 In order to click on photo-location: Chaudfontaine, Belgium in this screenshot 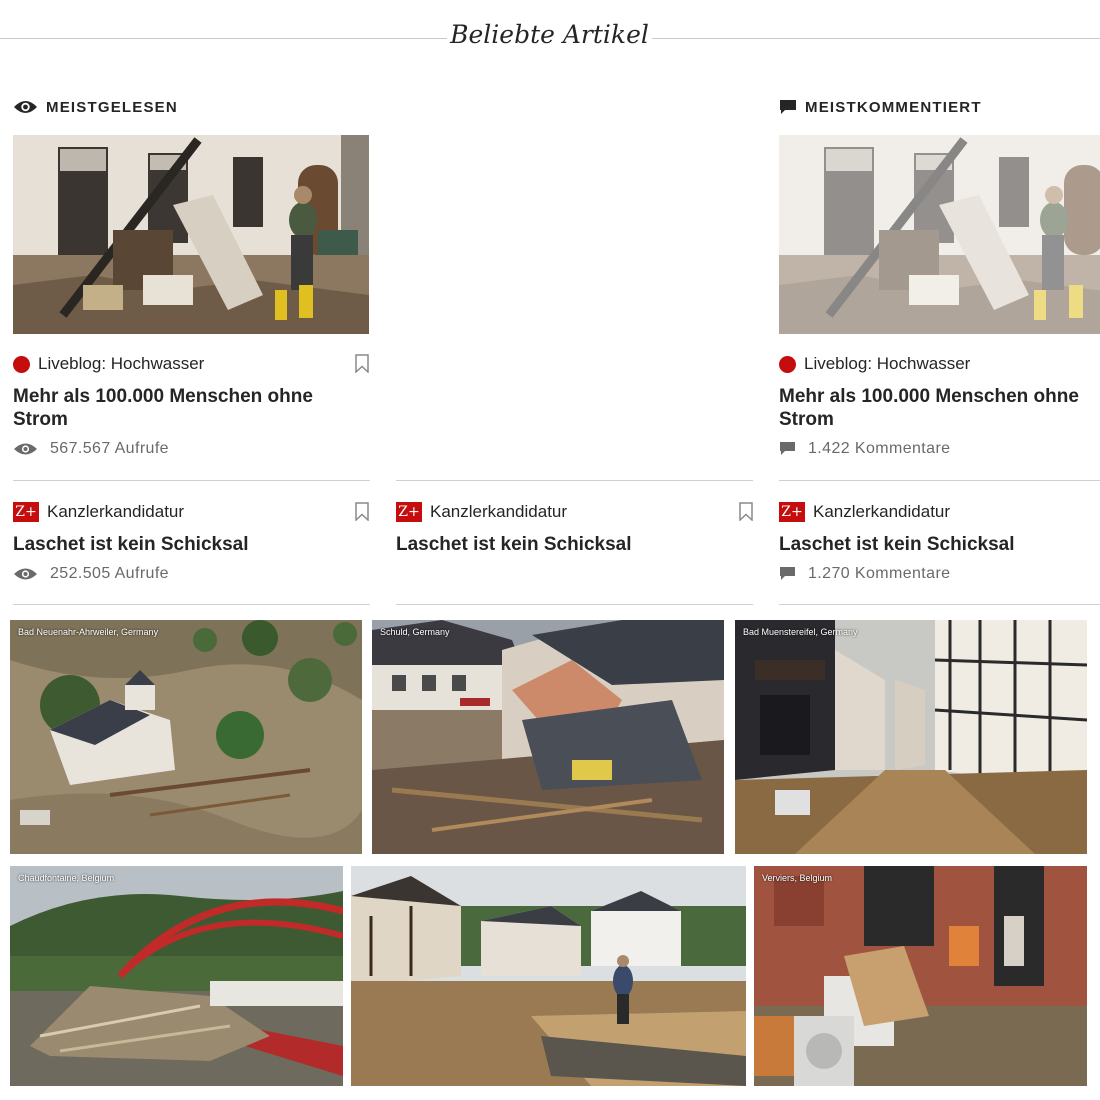, I will do `click(66, 878)`.